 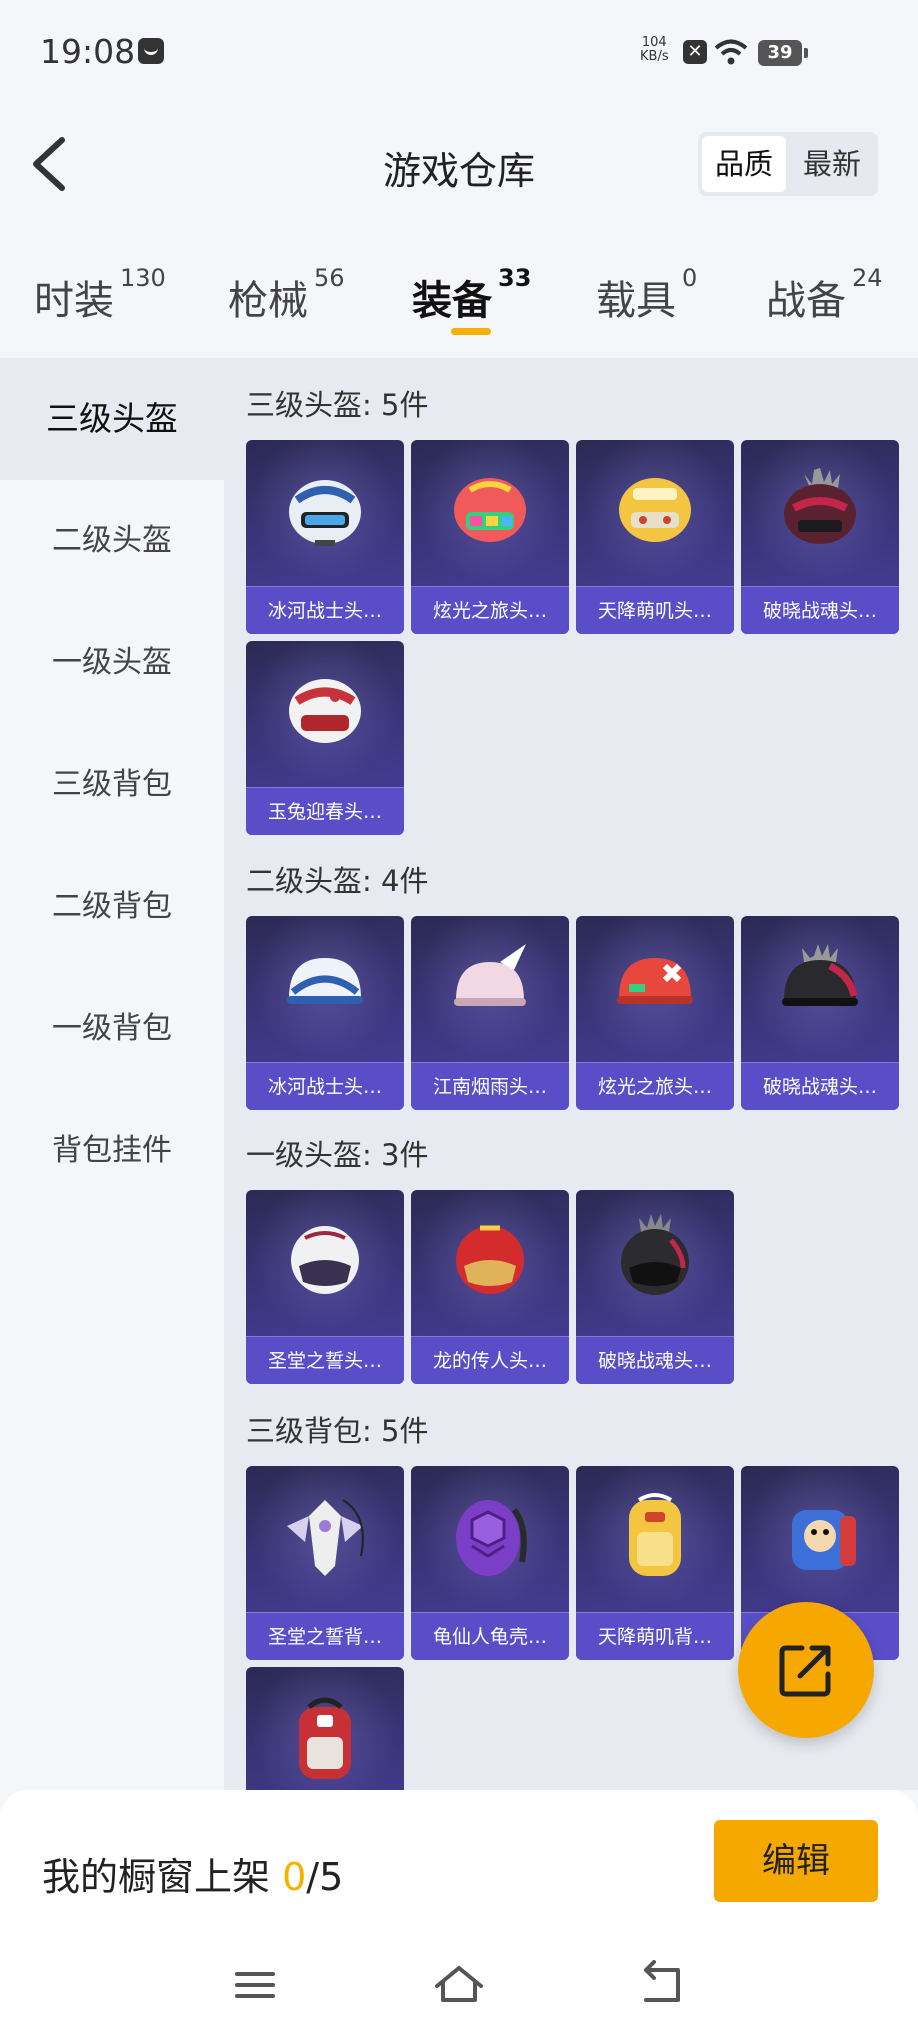 I want to click on tab-outfit: 时装 130, so click(x=100, y=295).